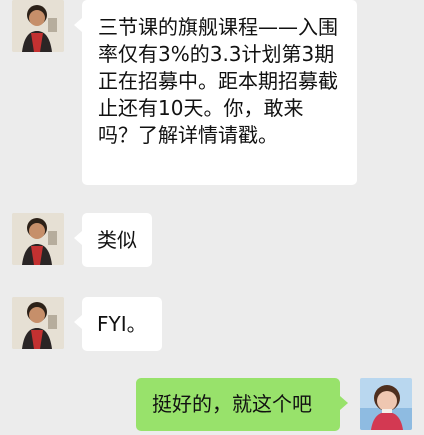  I want to click on incoming-message-bubble: 类似, so click(113, 240).